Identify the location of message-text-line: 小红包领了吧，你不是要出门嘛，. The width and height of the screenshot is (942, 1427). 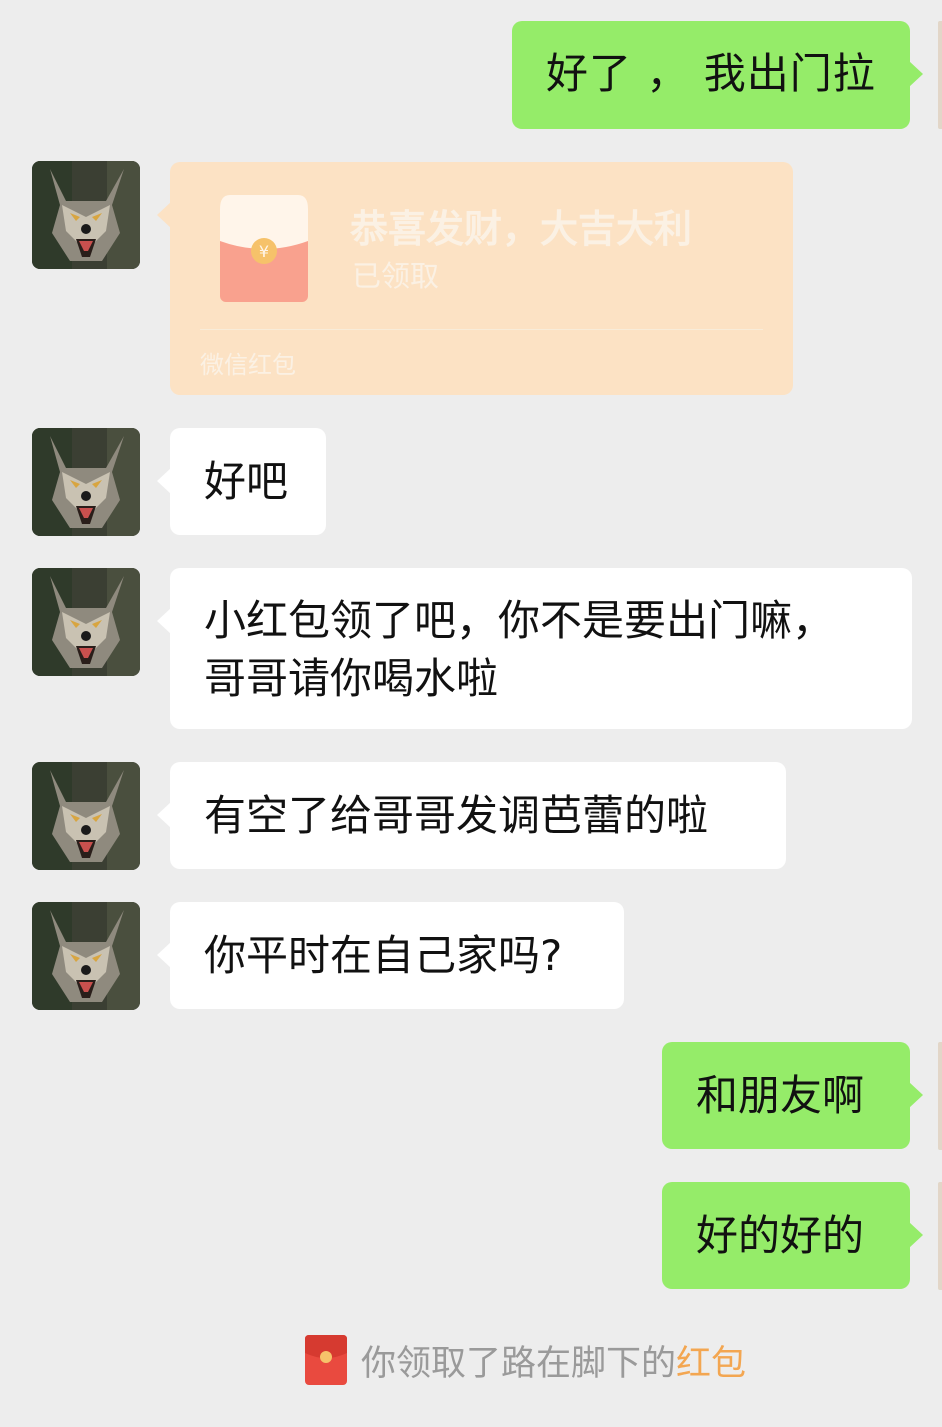
(519, 620).